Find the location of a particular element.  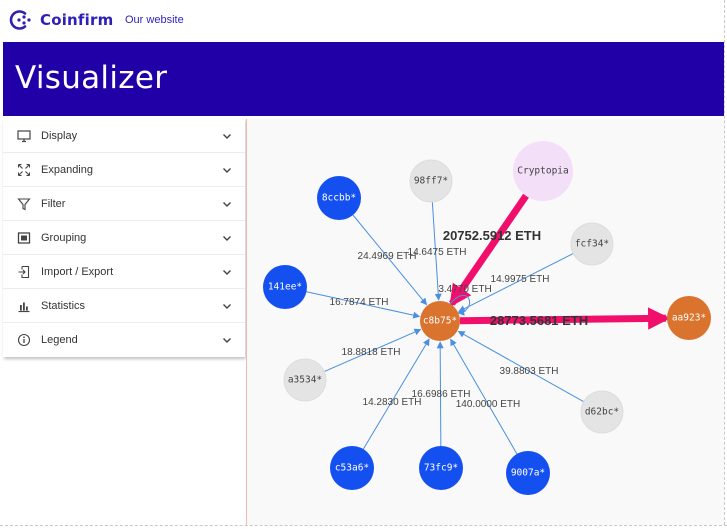

sidebar-item-grouping: Grouping is located at coordinates (124, 238).